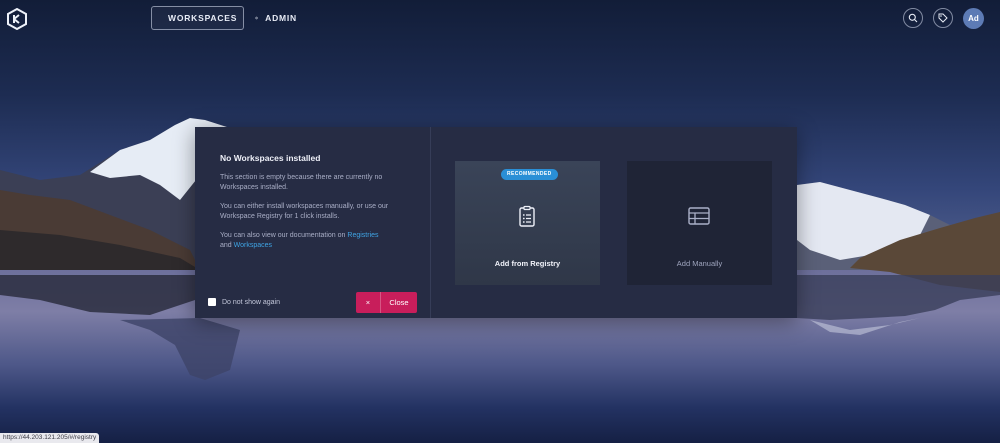 Image resolution: width=1000 pixels, height=443 pixels. What do you see at coordinates (284, 235) in the screenshot?
I see `docs-text: You can also view our documentation on` at bounding box center [284, 235].